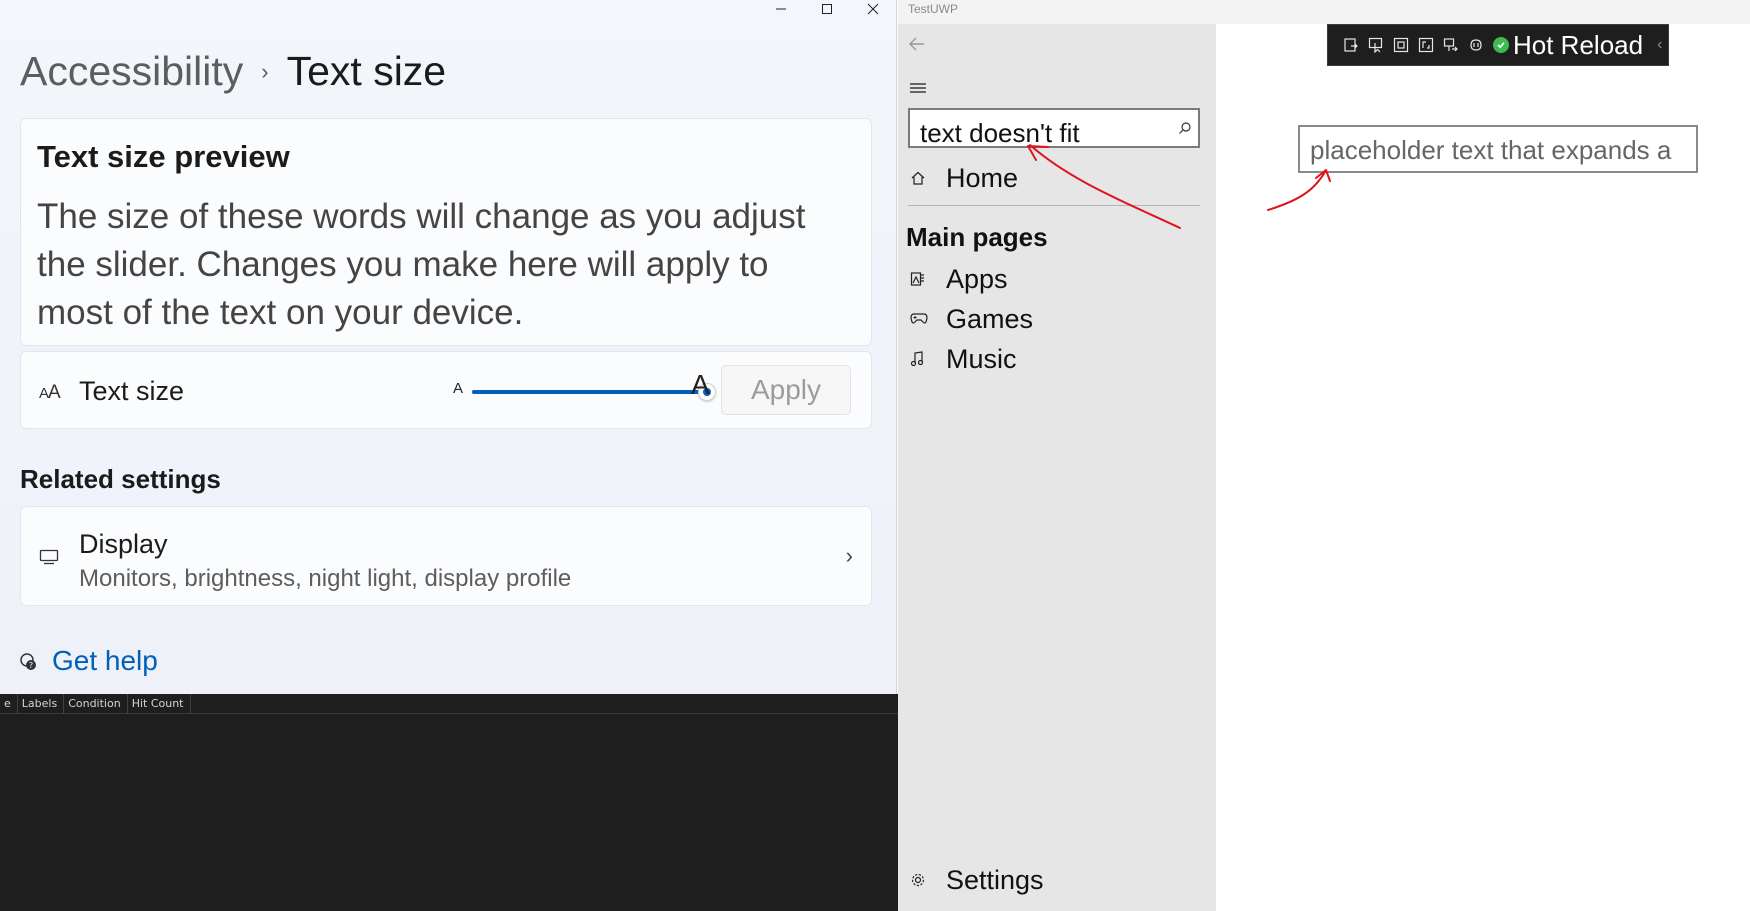  I want to click on gear-icon, so click(918, 880).